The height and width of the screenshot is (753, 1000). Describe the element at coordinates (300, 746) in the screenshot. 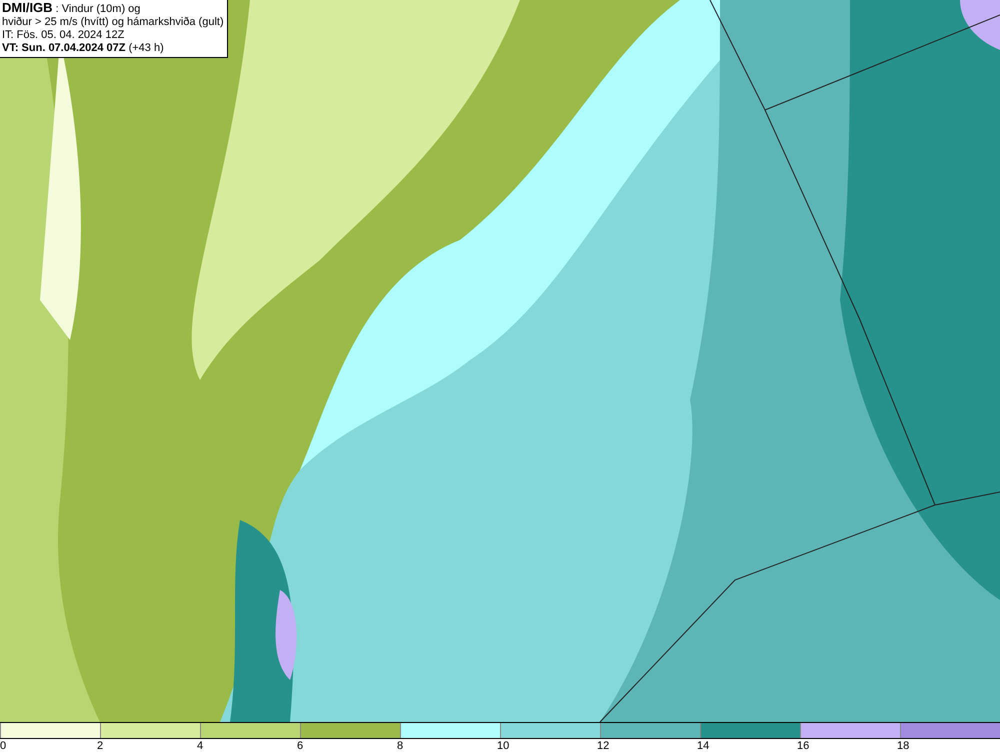

I see `legend-label: 6` at that location.